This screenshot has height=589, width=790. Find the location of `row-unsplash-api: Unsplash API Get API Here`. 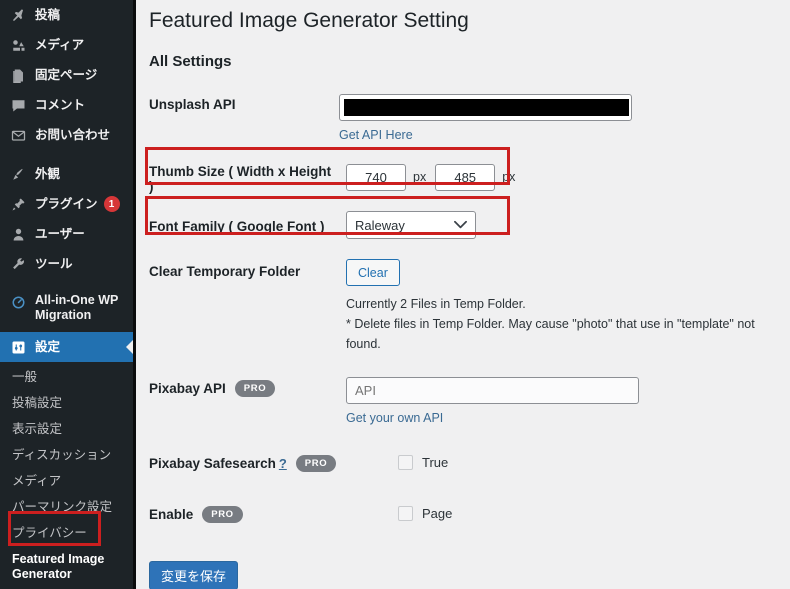

row-unsplash-api: Unsplash API Get API Here is located at coordinates (463, 119).